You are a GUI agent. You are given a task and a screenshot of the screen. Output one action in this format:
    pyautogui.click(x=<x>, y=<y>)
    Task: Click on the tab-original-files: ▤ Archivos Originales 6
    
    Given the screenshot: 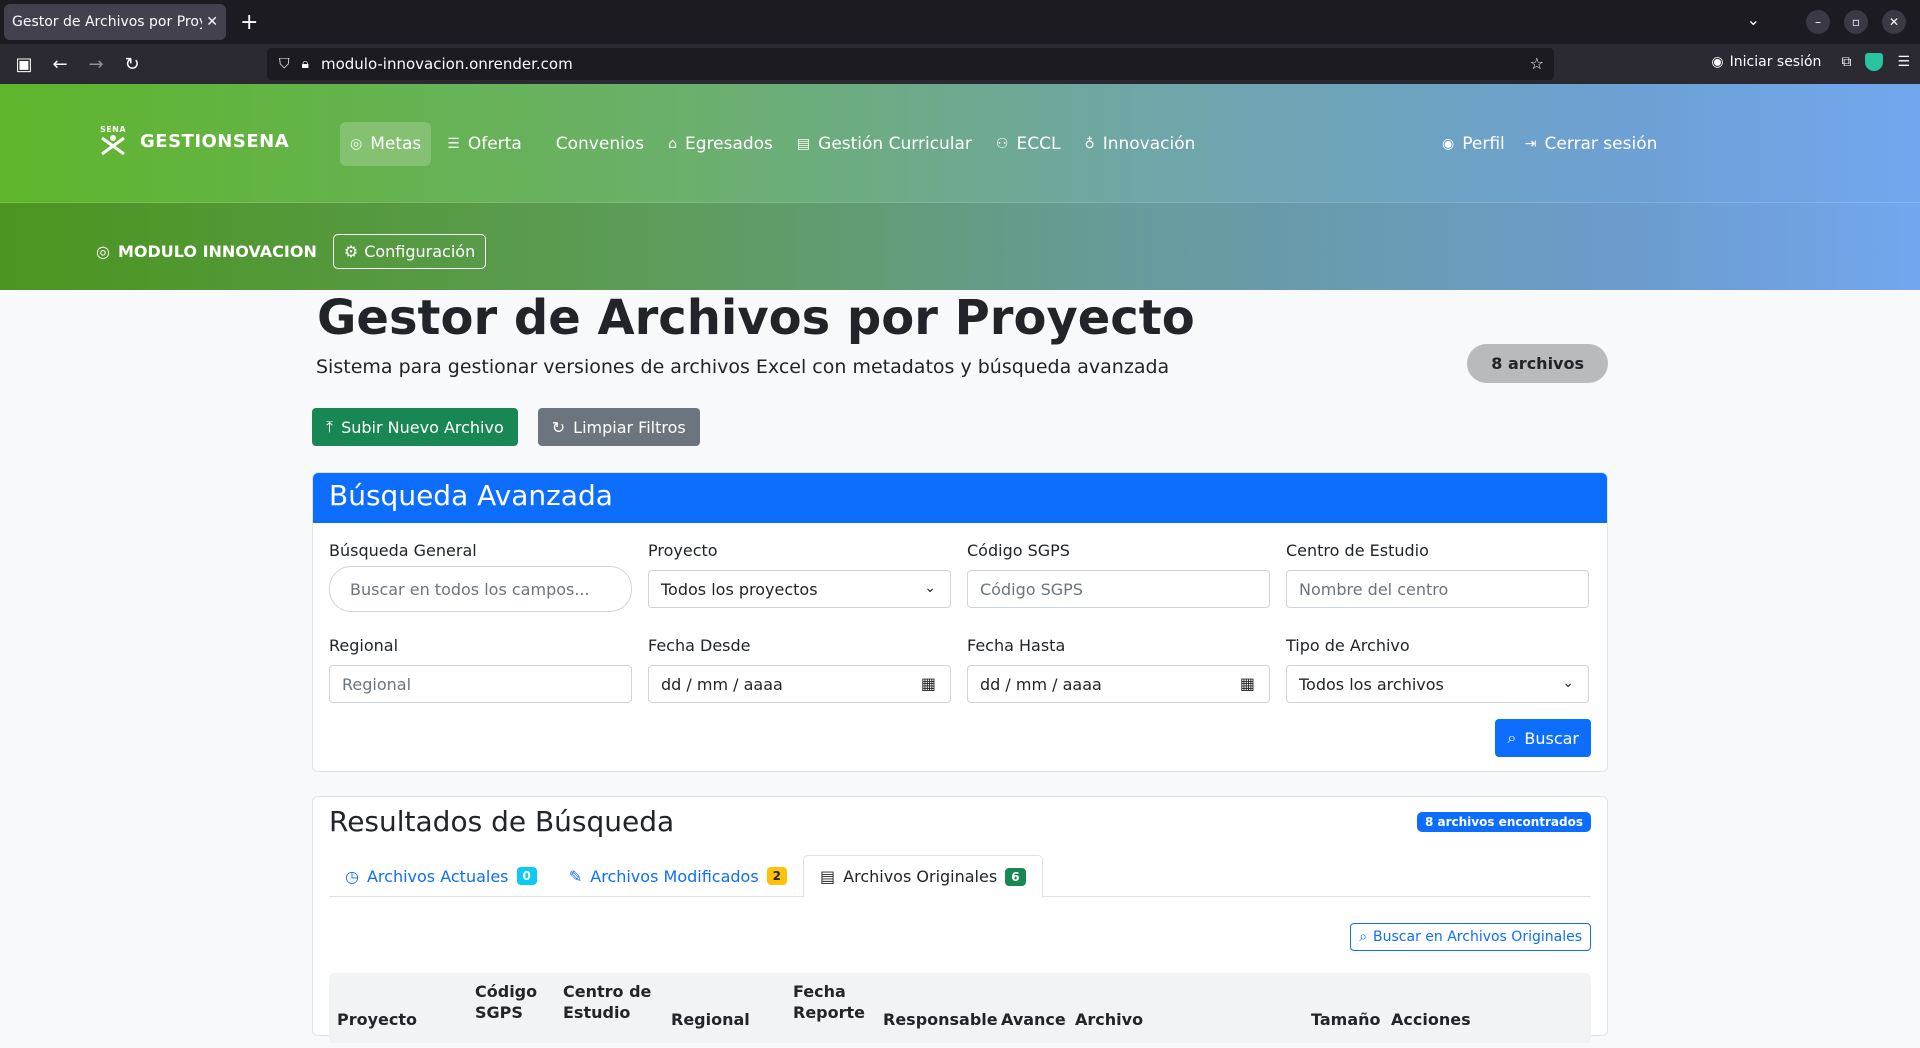 What is the action you would take?
    pyautogui.click(x=923, y=876)
    